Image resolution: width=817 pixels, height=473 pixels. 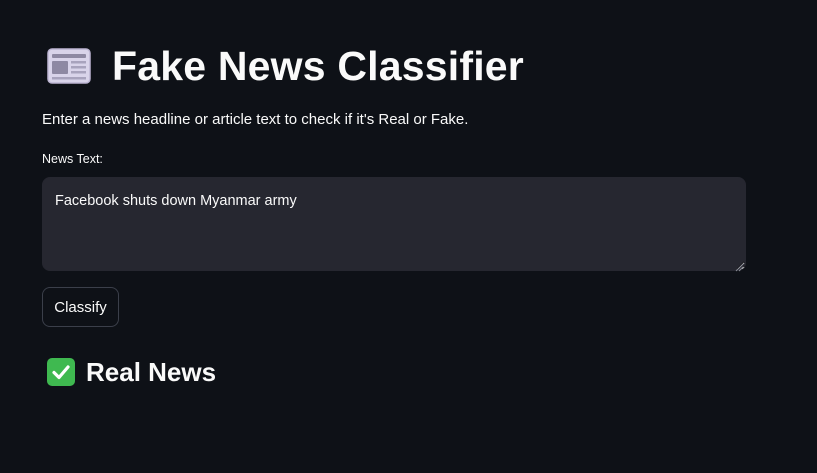 I want to click on newspaper-icon, so click(x=69, y=66).